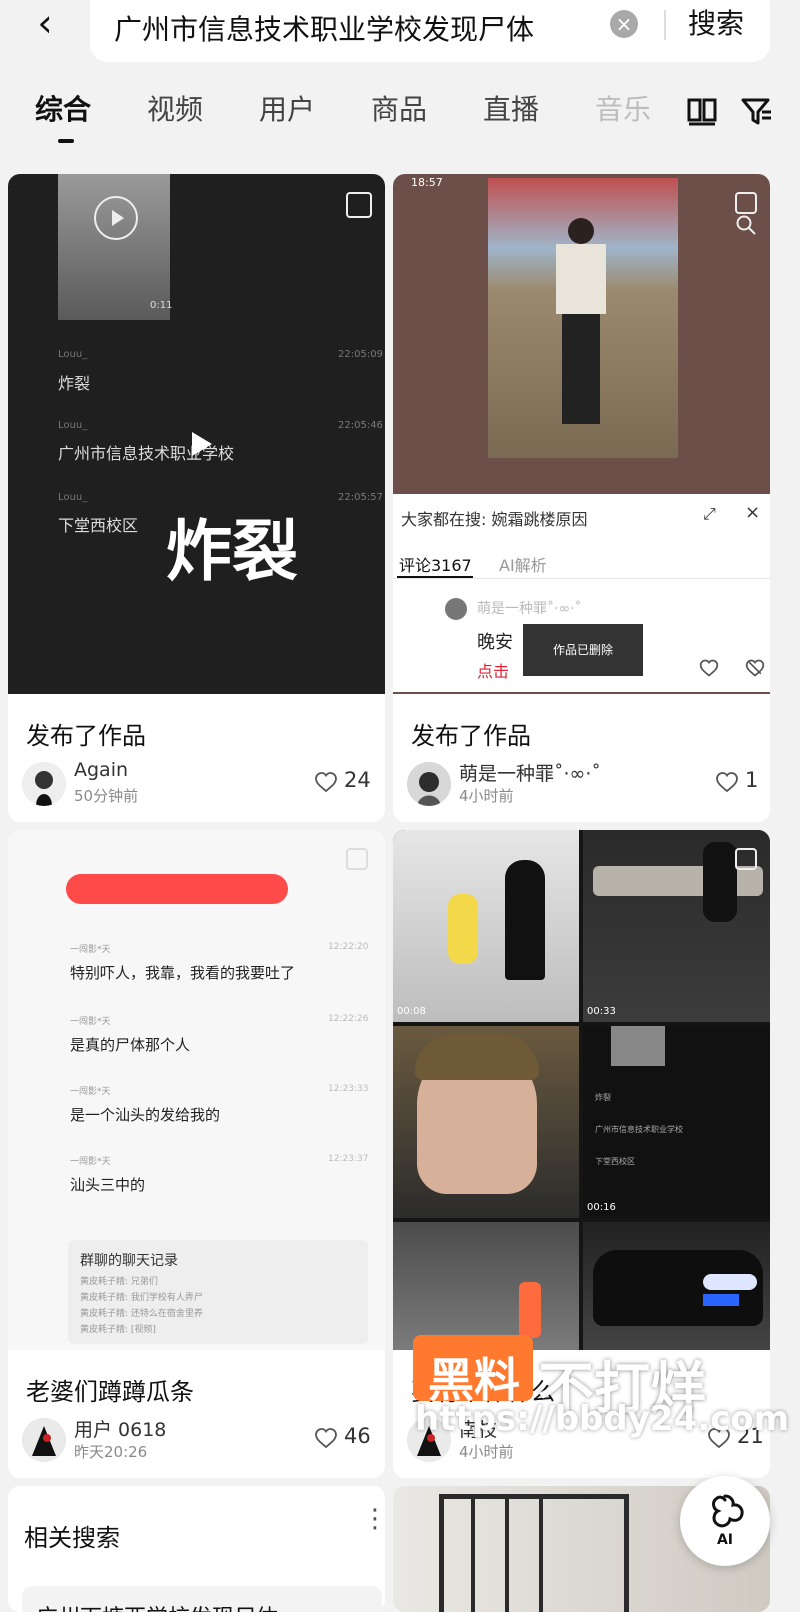  I want to click on tab-video: 视频, so click(175, 108).